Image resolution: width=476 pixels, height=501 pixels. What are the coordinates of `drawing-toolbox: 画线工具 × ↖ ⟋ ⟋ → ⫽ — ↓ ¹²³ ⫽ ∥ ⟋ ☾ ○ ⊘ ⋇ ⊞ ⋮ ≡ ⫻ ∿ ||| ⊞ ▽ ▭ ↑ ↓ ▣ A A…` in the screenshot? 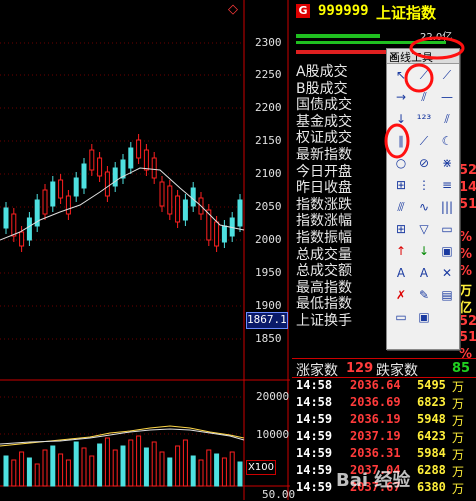 It's located at (423, 199).